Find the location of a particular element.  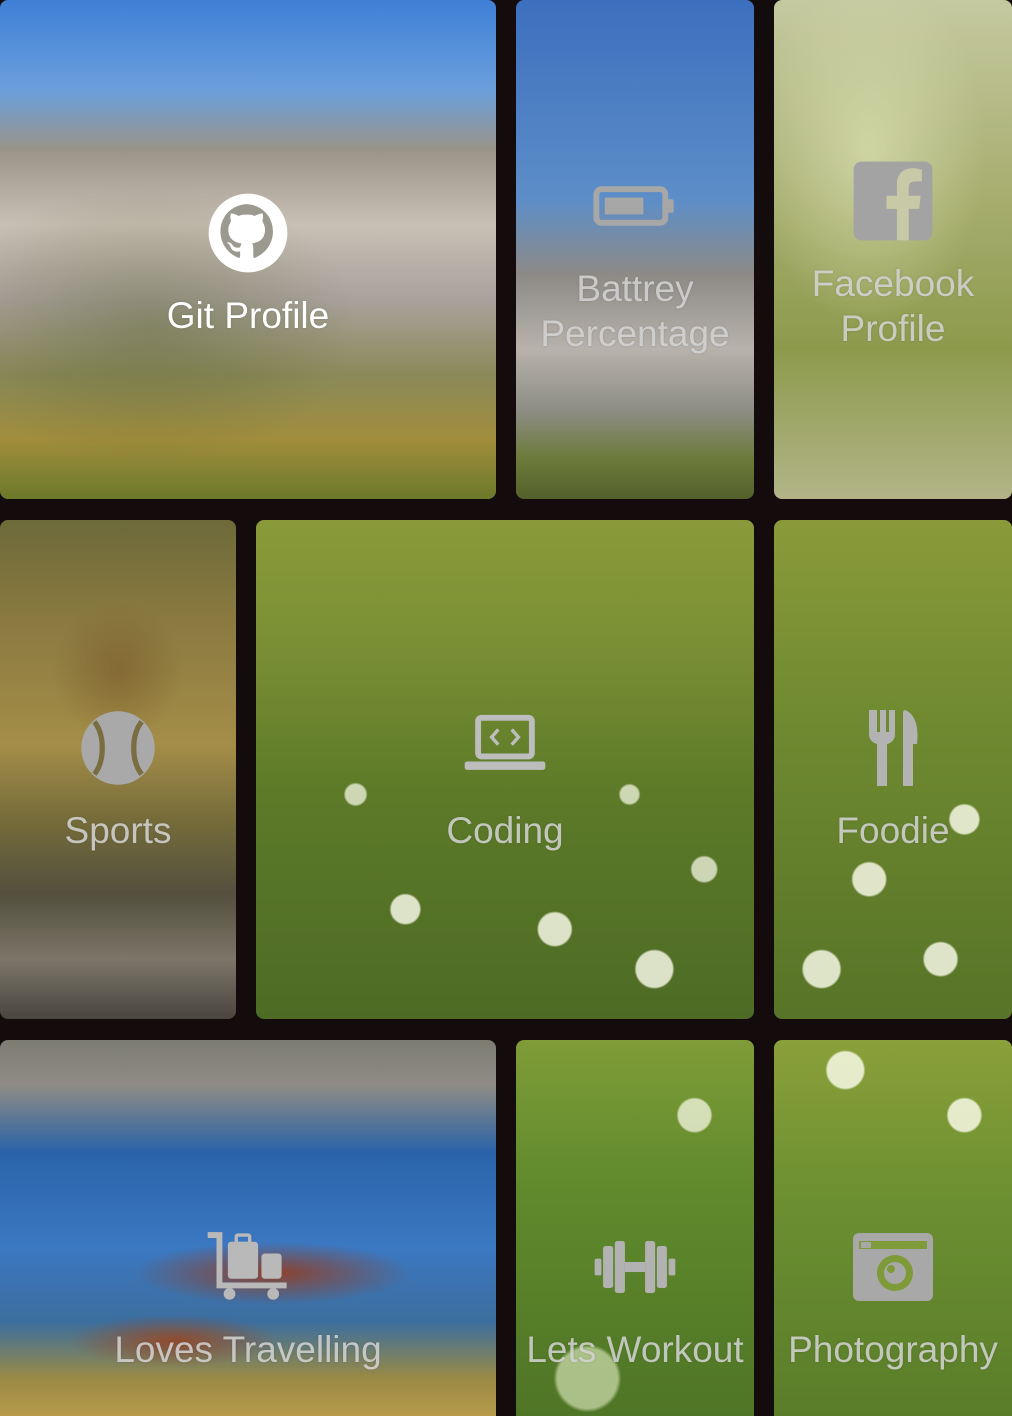

tile-label: Loves Travelling is located at coordinates (248, 1349).